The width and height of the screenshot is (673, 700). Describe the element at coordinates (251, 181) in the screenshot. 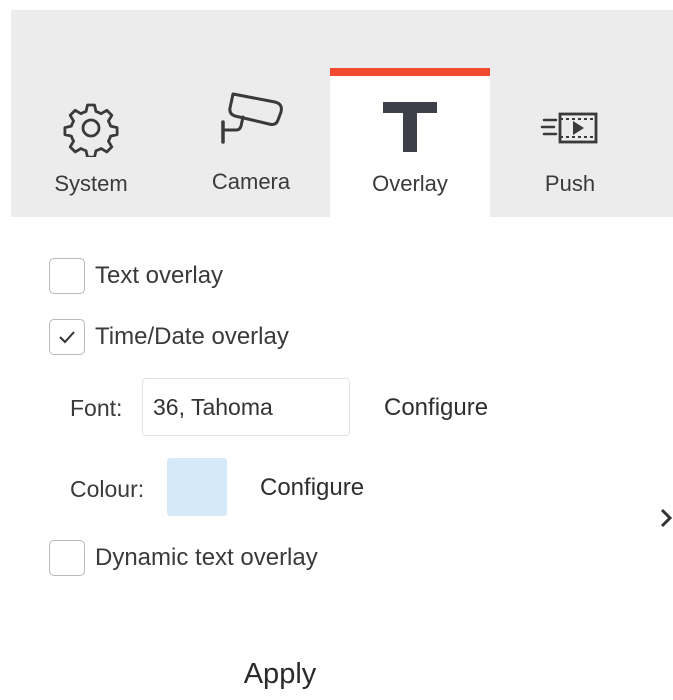

I see `tab-camera-label: Camera` at that location.